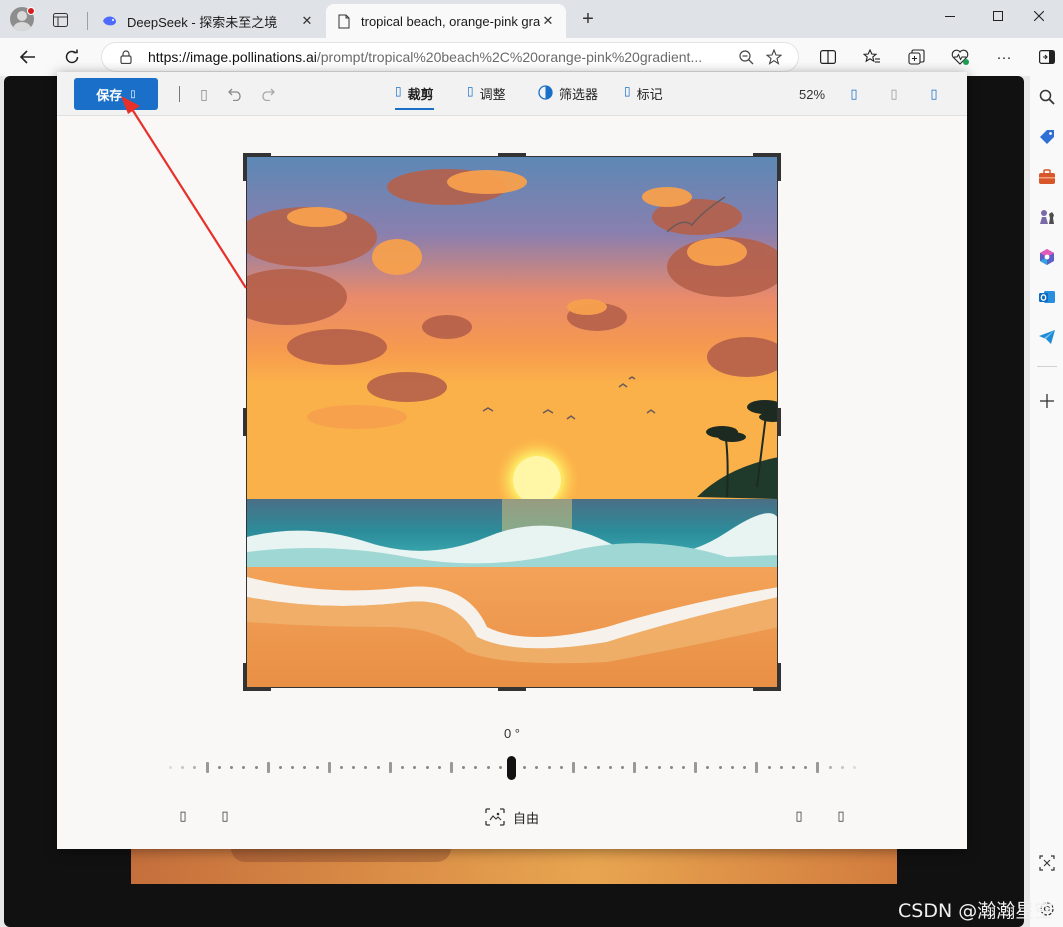 Image resolution: width=1063 pixels, height=927 pixels. What do you see at coordinates (779, 167) in the screenshot?
I see `crop-handle-top-right-v` at bounding box center [779, 167].